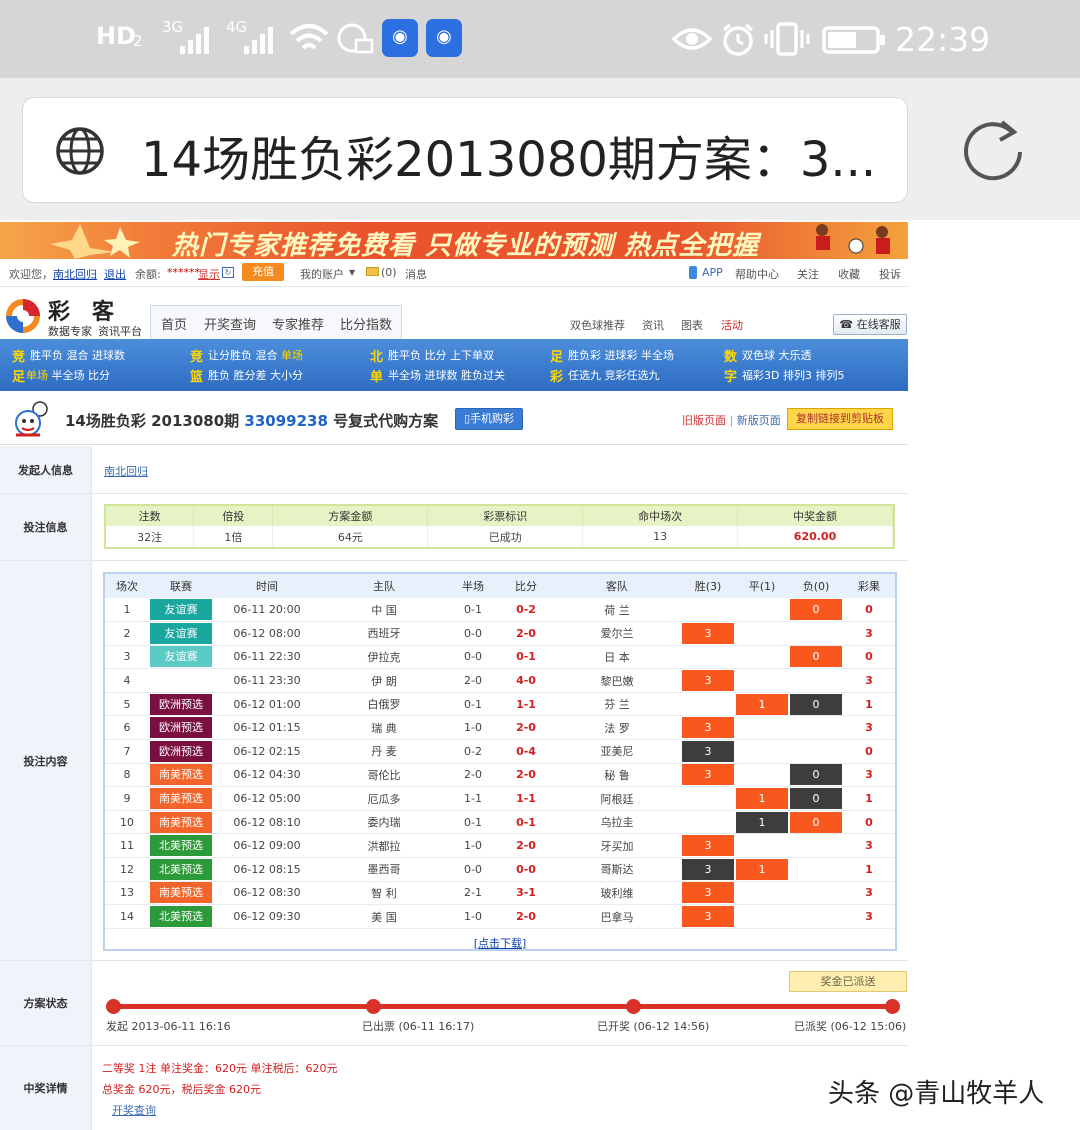 This screenshot has width=1080, height=1130. I want to click on match-result: 1, so click(869, 869).